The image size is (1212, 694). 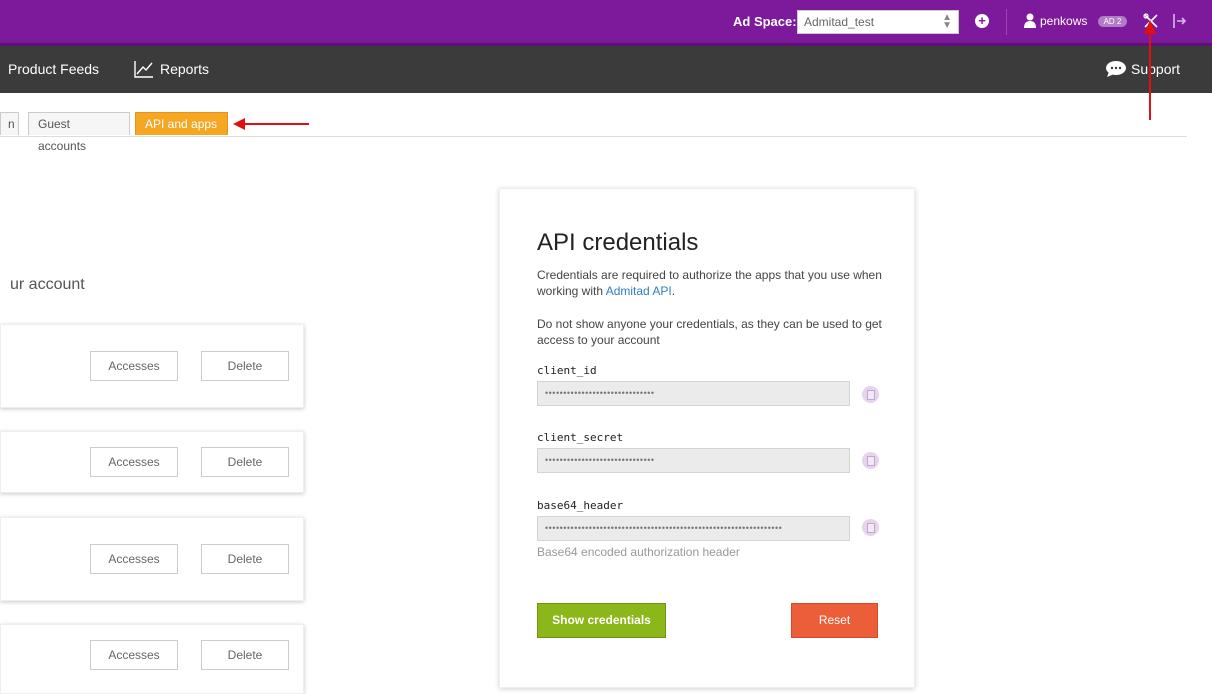 What do you see at coordinates (9, 123) in the screenshot?
I see `tab-partial: n` at bounding box center [9, 123].